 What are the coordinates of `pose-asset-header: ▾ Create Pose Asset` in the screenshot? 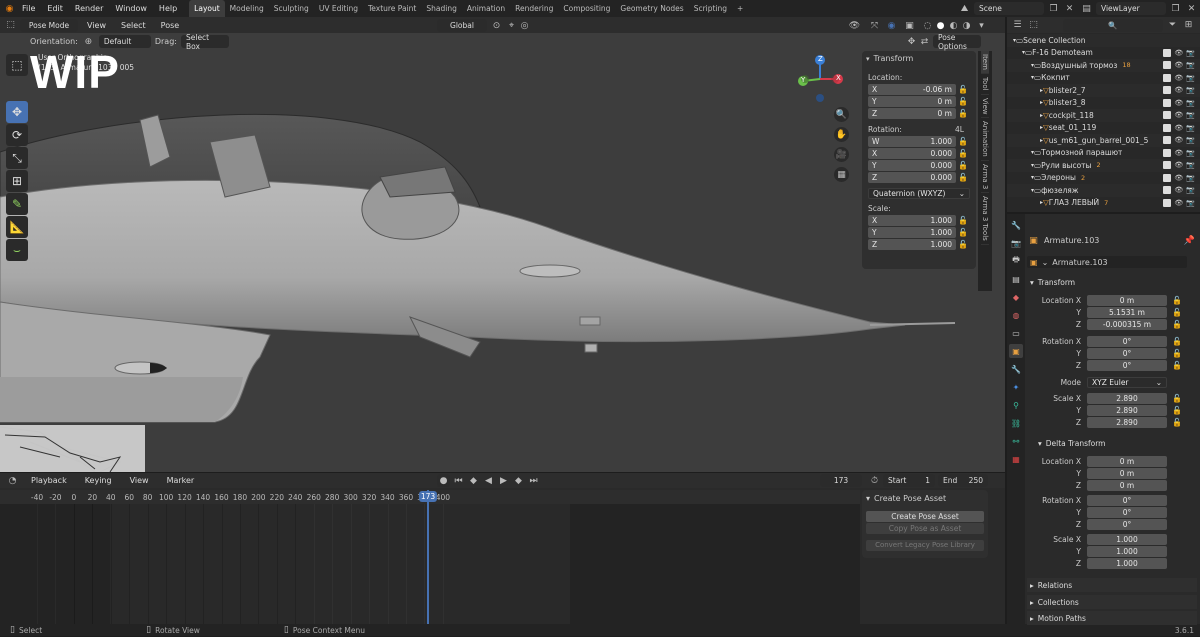 It's located at (925, 498).